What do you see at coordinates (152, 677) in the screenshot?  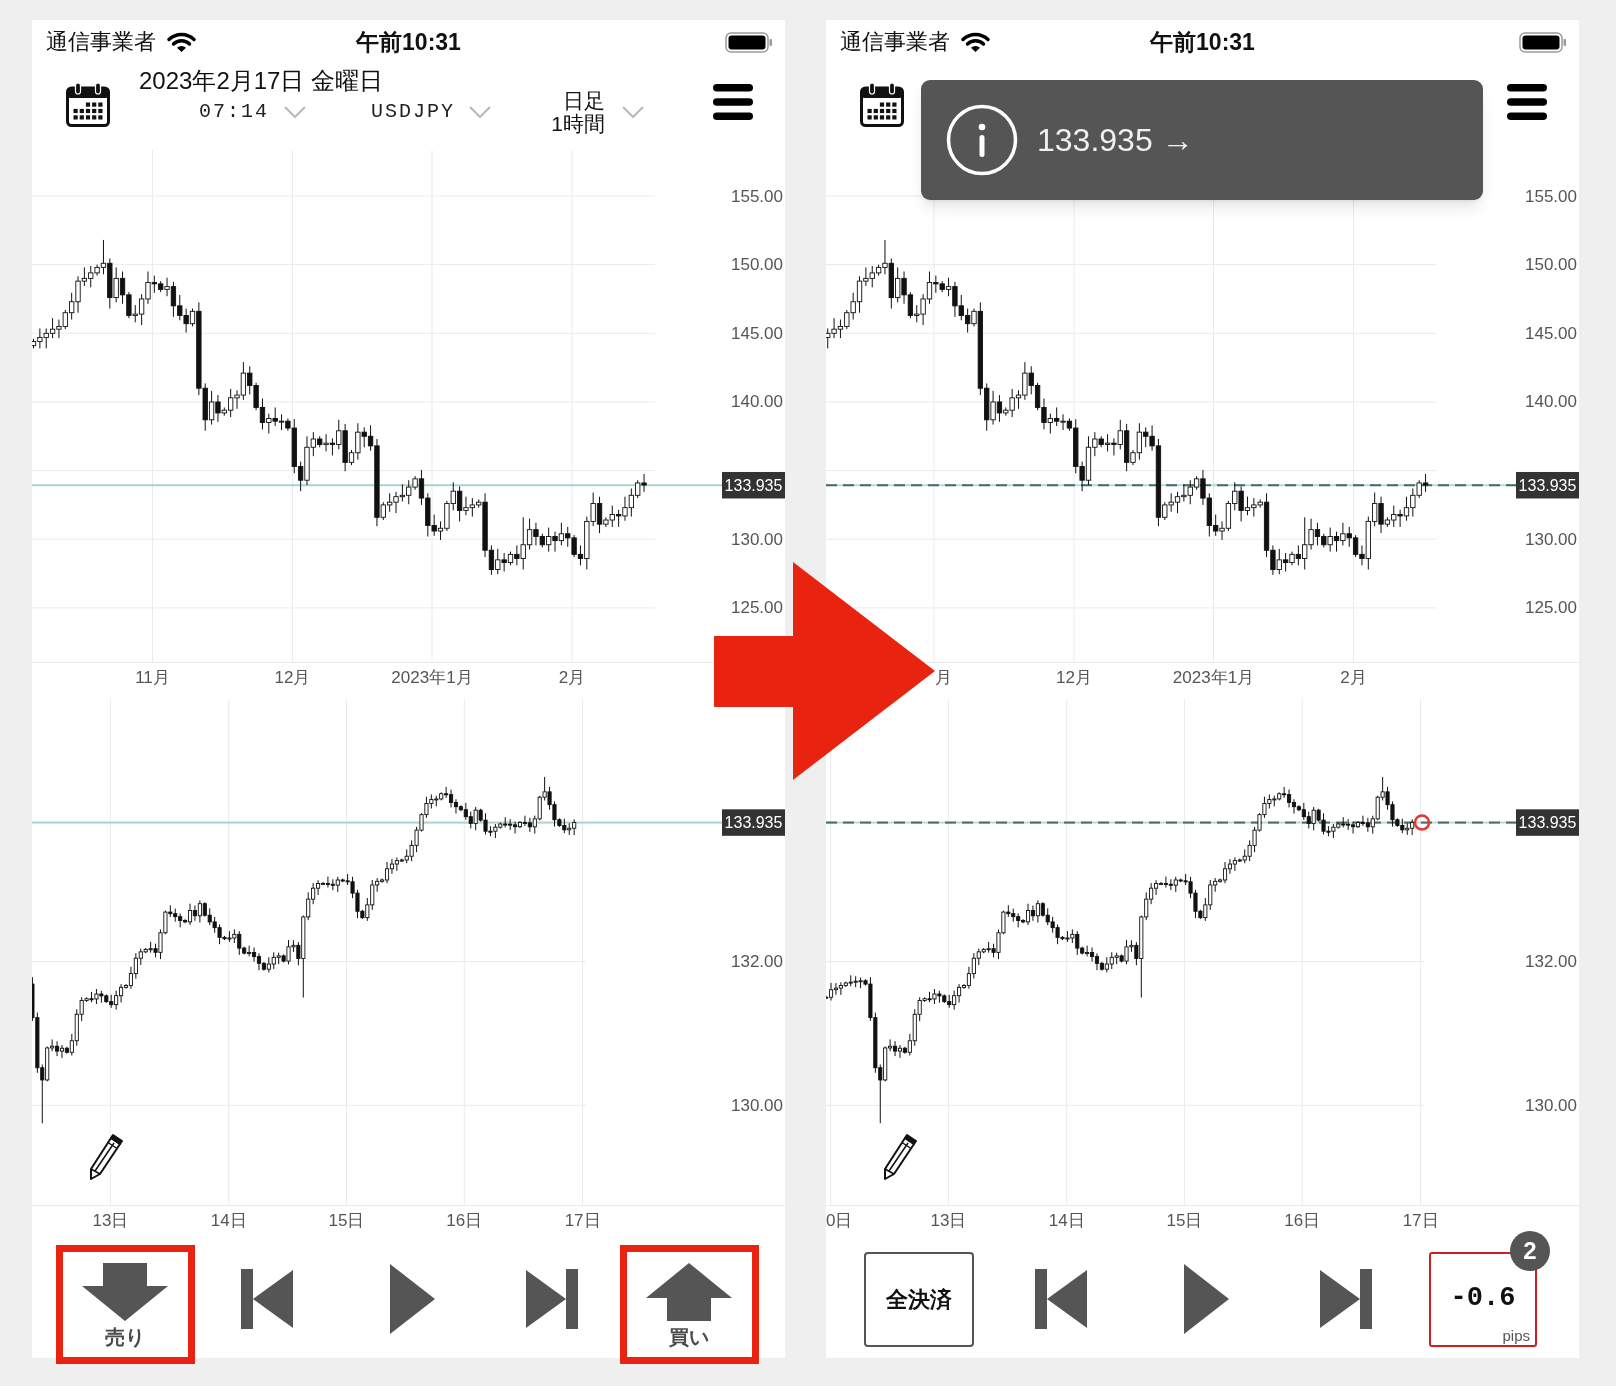 I see `date-axis-label: 11月` at bounding box center [152, 677].